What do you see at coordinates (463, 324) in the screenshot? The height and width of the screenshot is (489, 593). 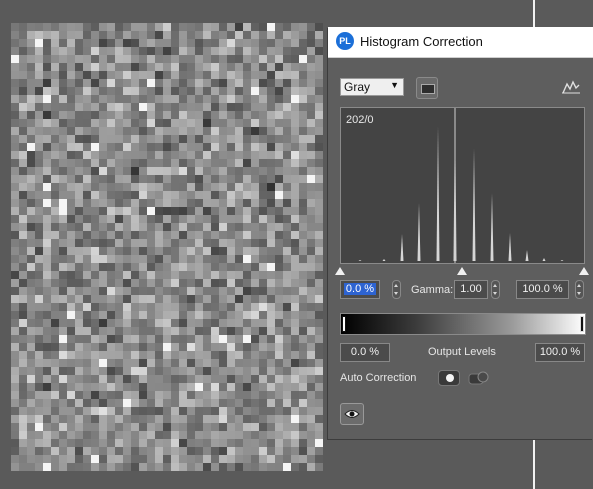 I see `output-levels-gradient` at bounding box center [463, 324].